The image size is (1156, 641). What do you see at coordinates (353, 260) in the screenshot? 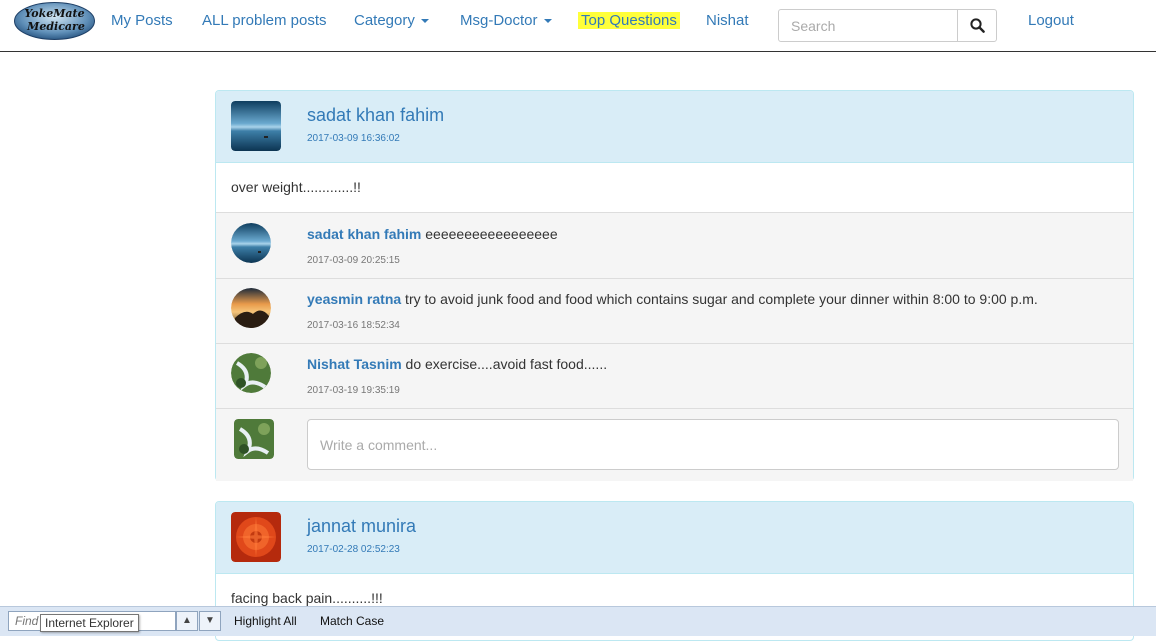
I see `comment-timestamp: 2017-03-09 20:25:15` at bounding box center [353, 260].